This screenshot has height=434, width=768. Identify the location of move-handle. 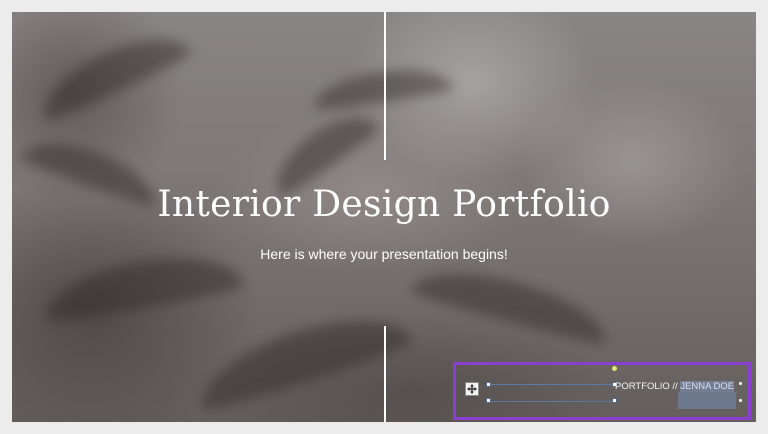
(472, 389).